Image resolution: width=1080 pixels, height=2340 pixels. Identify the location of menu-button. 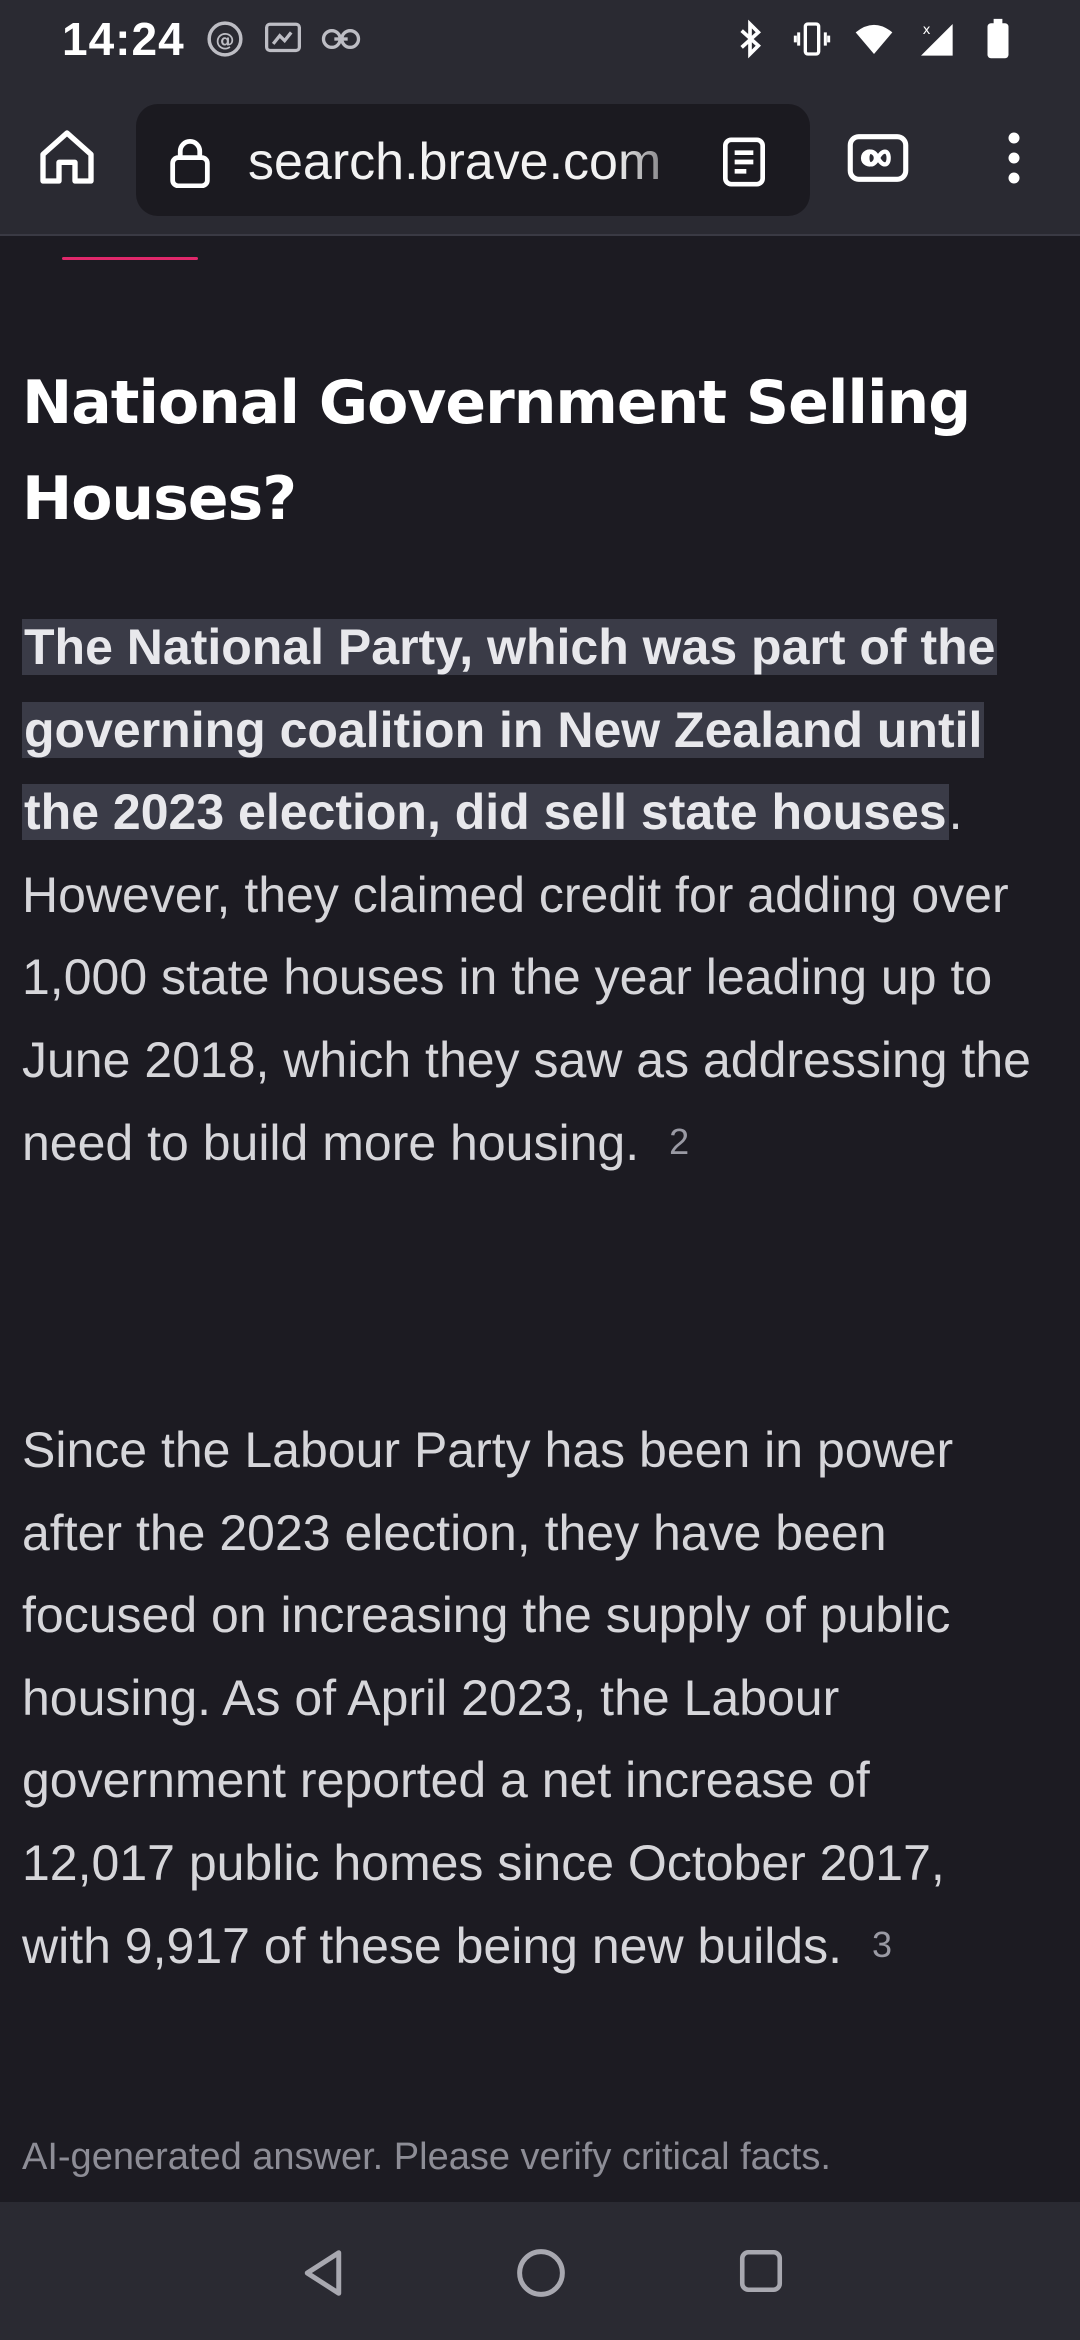
(1014, 158).